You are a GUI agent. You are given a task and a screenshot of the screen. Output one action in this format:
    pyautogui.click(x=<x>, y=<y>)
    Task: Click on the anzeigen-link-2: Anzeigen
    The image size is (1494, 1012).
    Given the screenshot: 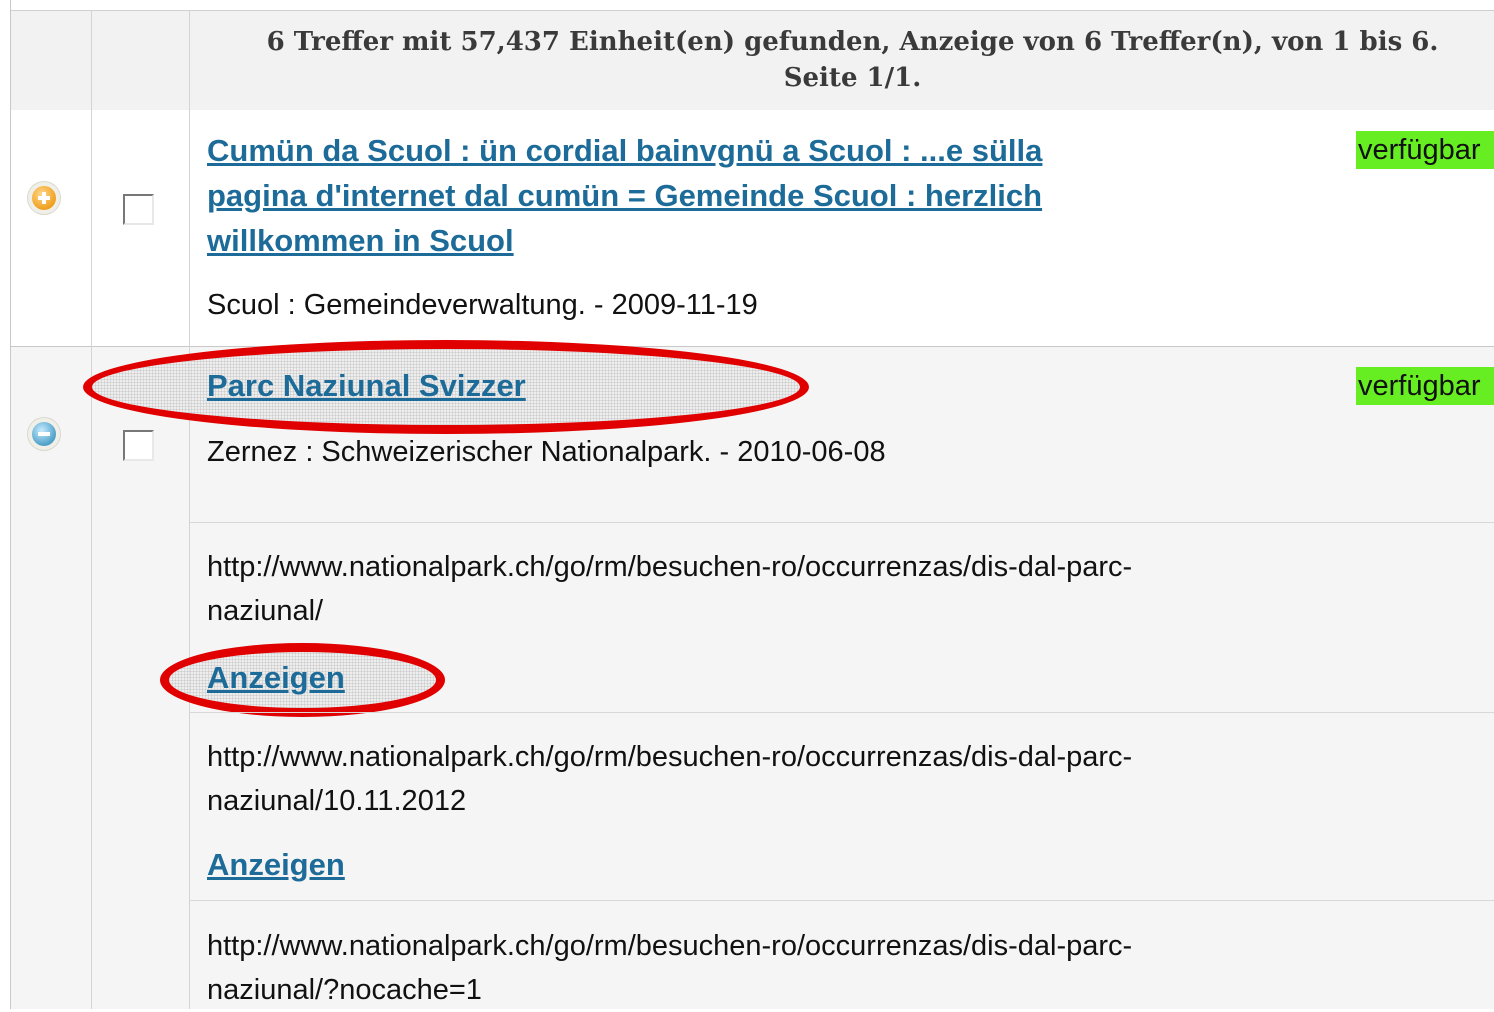 What is the action you would take?
    pyautogui.click(x=276, y=864)
    